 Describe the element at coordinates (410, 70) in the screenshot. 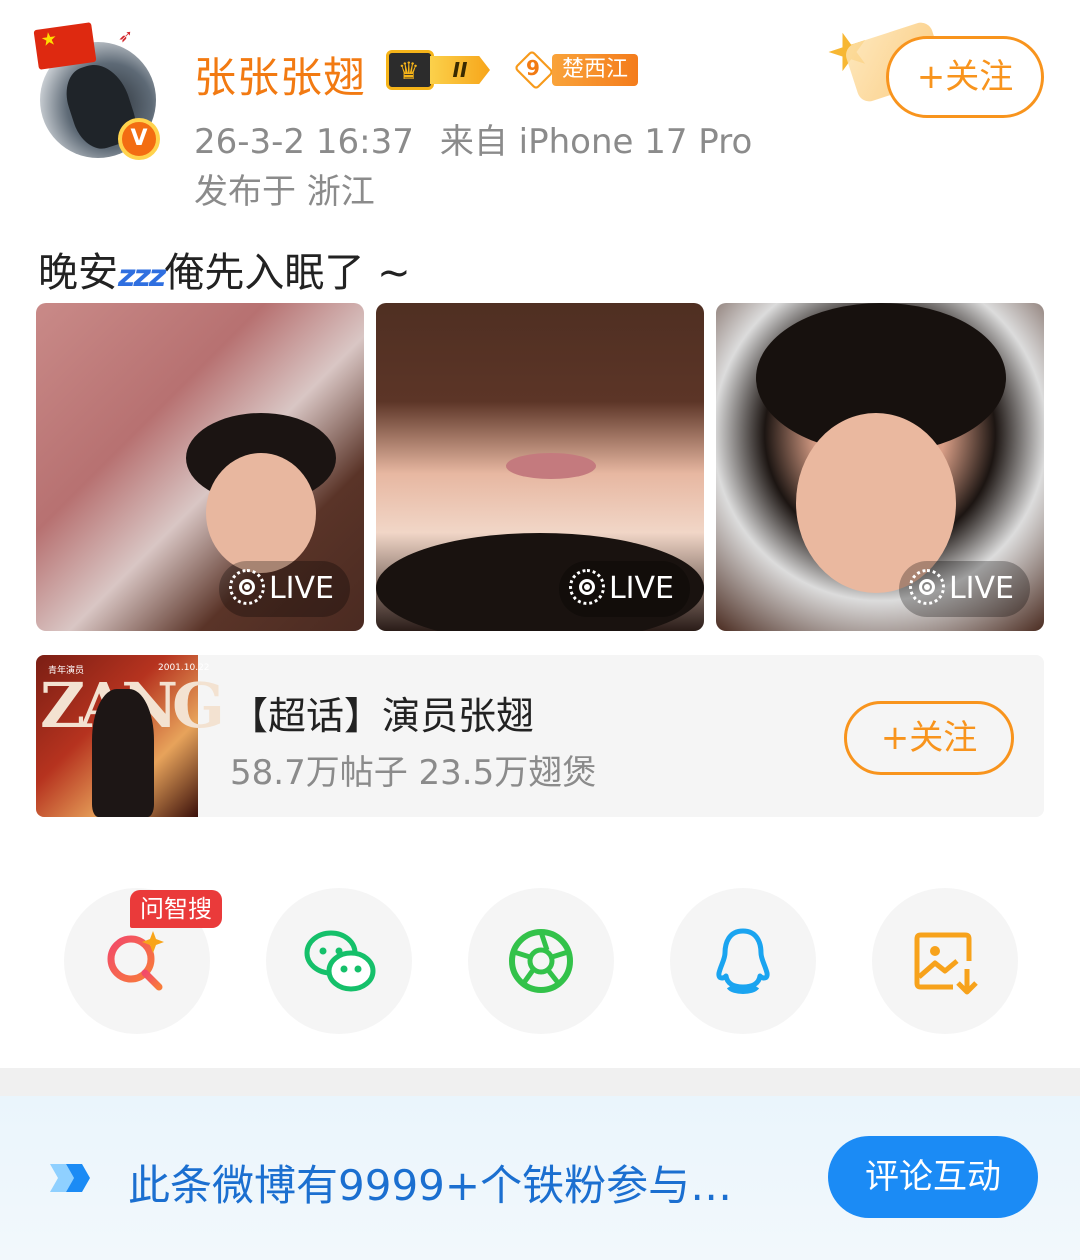

I see `crown-icon: ♛` at that location.